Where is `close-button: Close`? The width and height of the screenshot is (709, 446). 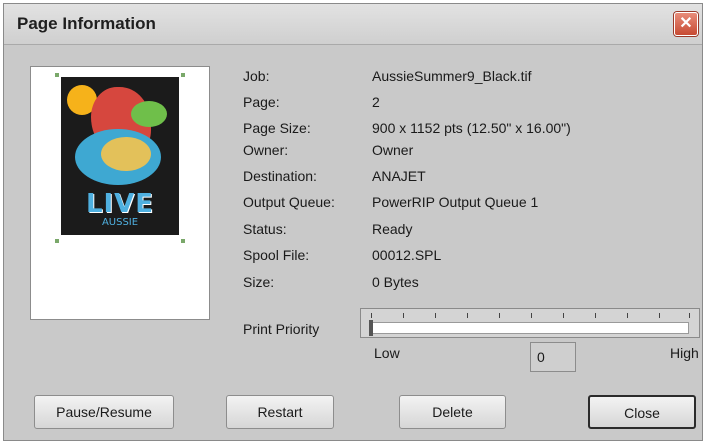 close-button: Close is located at coordinates (642, 412).